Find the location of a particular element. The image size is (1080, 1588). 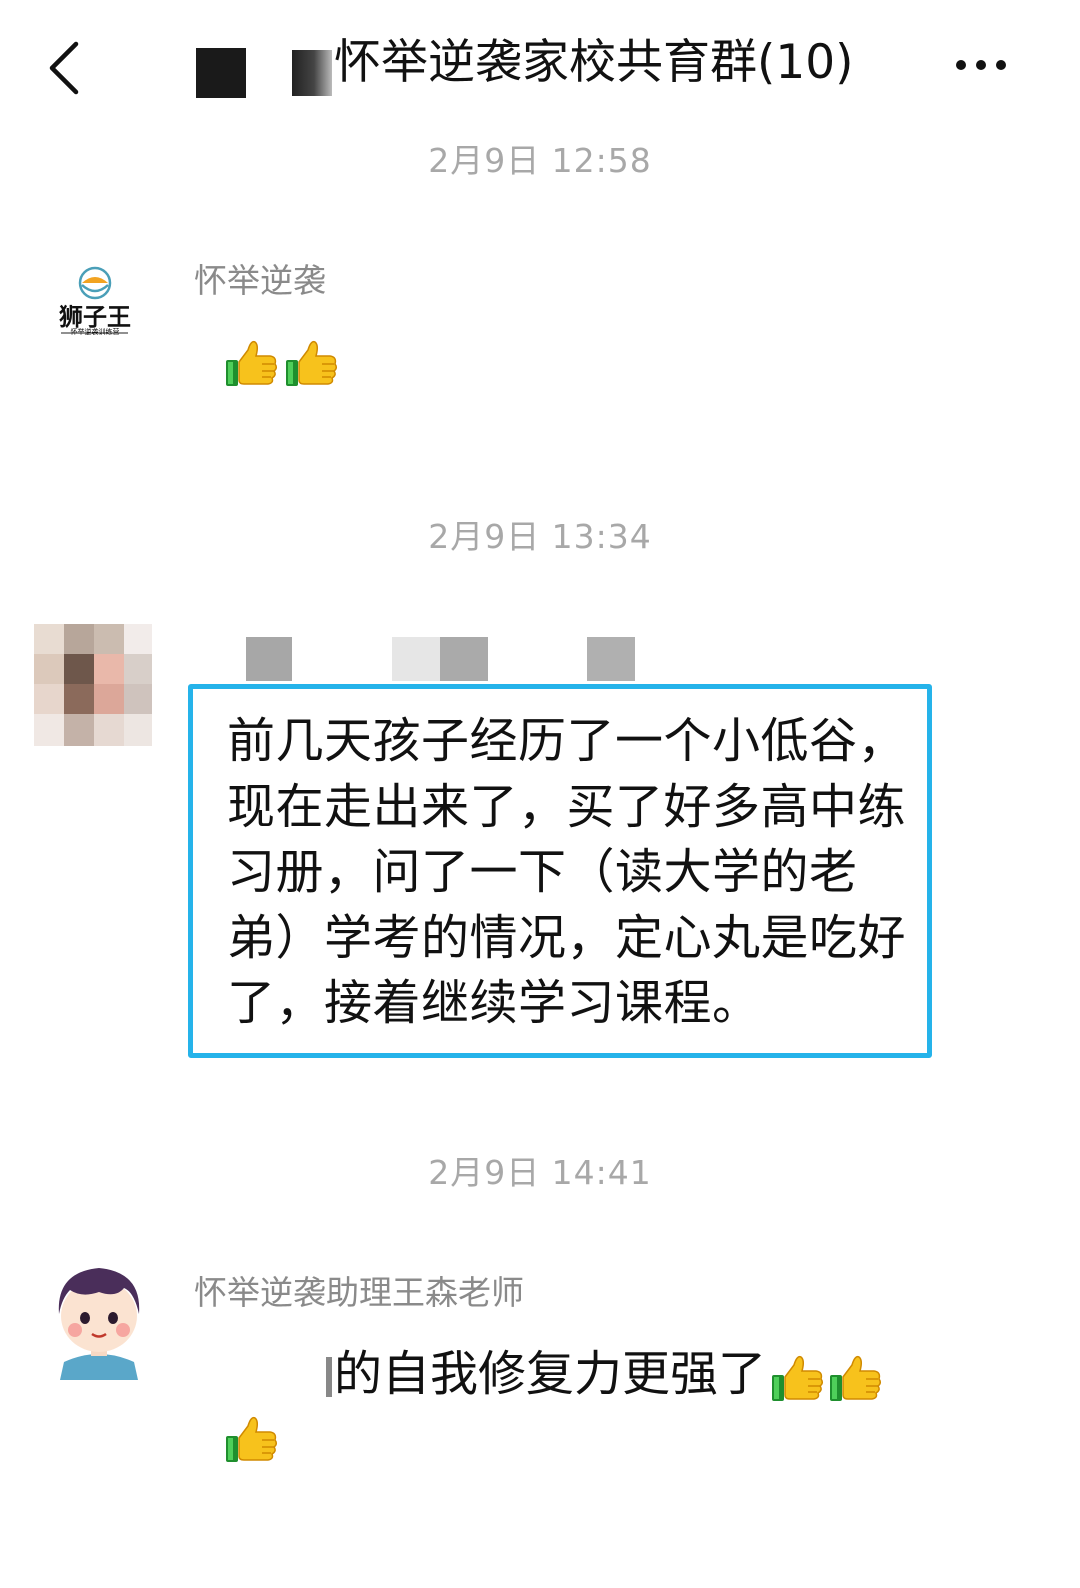

sender-name: 怀举逆袭助理王森老师 is located at coordinates (359, 1292).